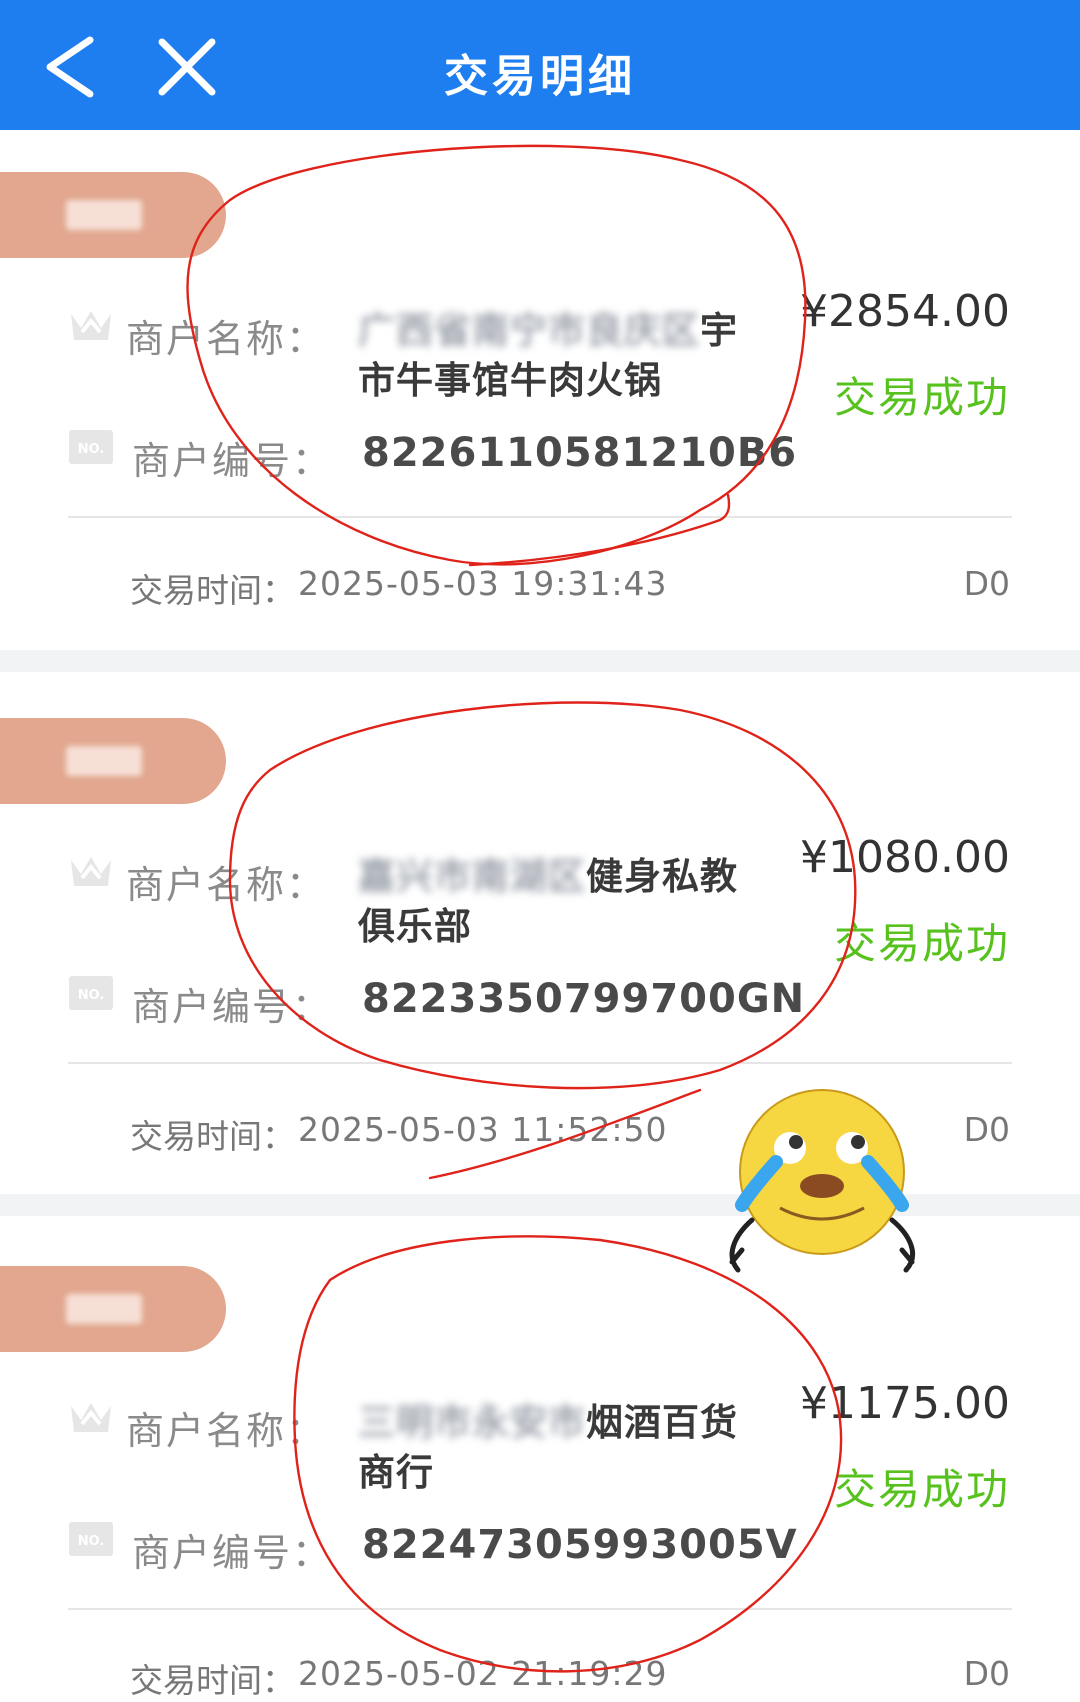 Image resolution: width=1080 pixels, height=1702 pixels. What do you see at coordinates (548, 355) in the screenshot?
I see `merchant-name-value: 广西省南宁市良庆区宇 市牛事馆牛肉火锅` at bounding box center [548, 355].